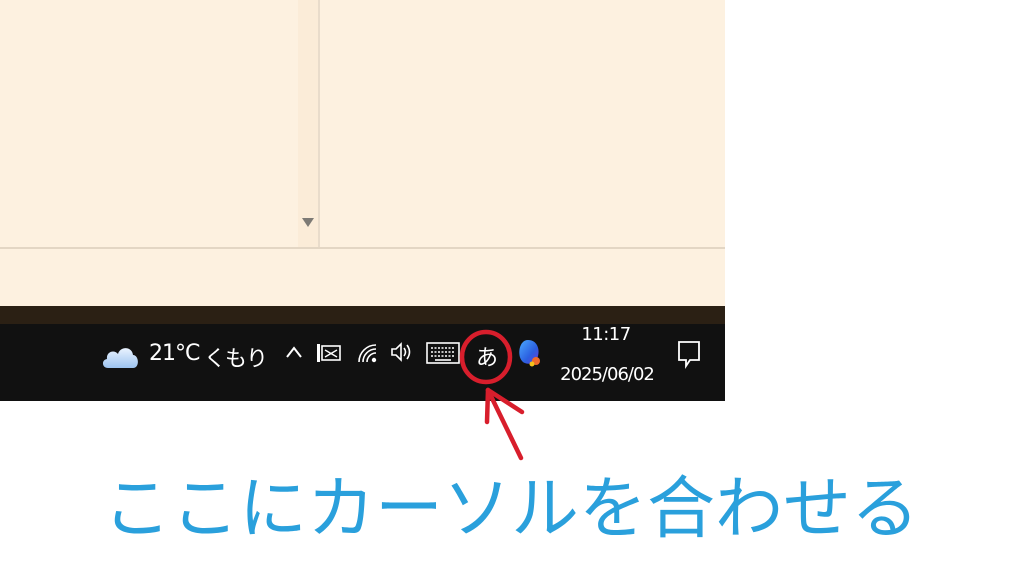 The height and width of the screenshot is (585, 1024). I want to click on notification-icon, so click(689, 354).